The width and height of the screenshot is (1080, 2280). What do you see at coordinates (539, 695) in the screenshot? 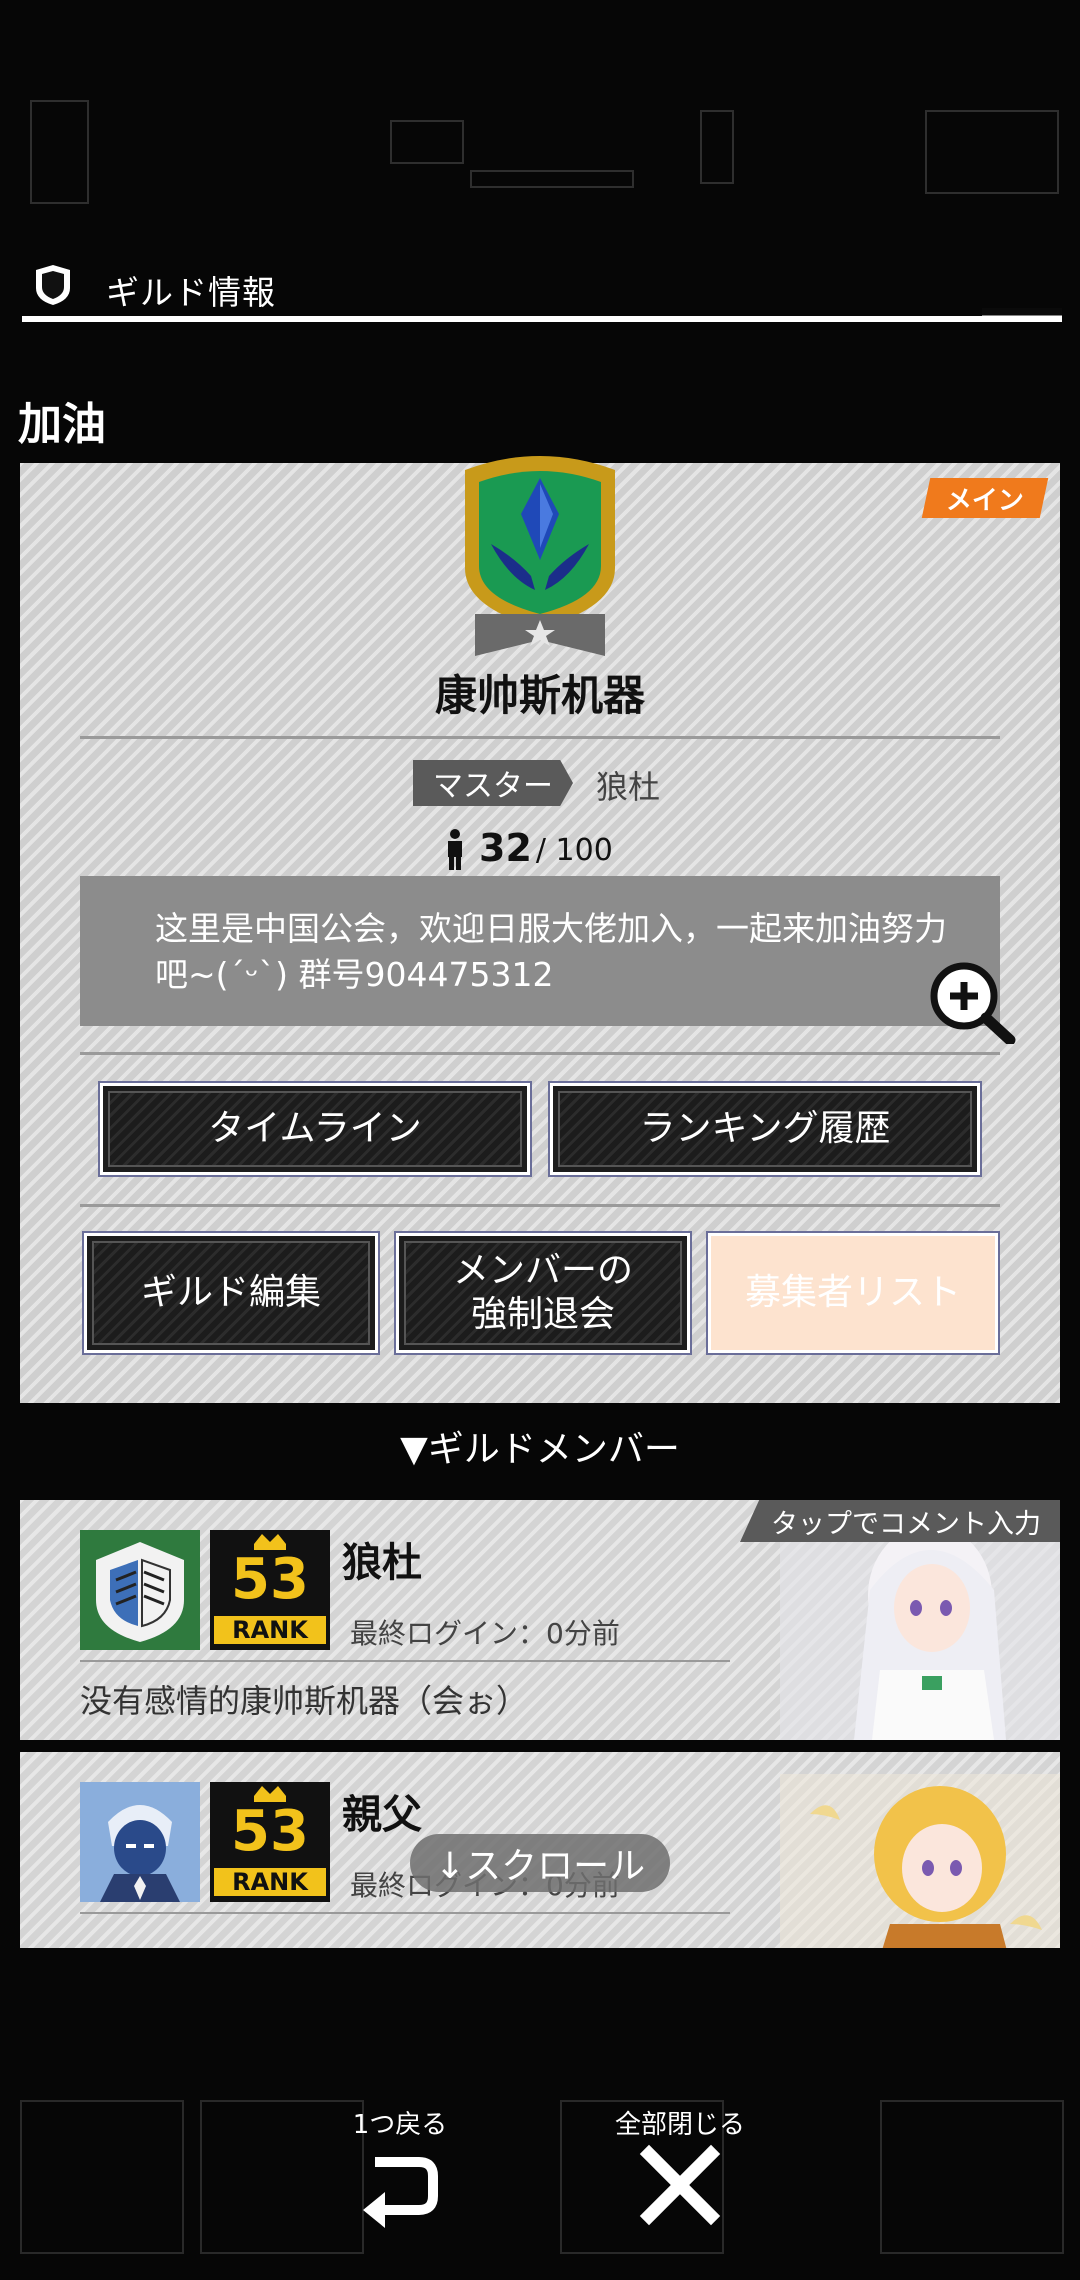
I see `guild-name: 康帅斯机器` at bounding box center [539, 695].